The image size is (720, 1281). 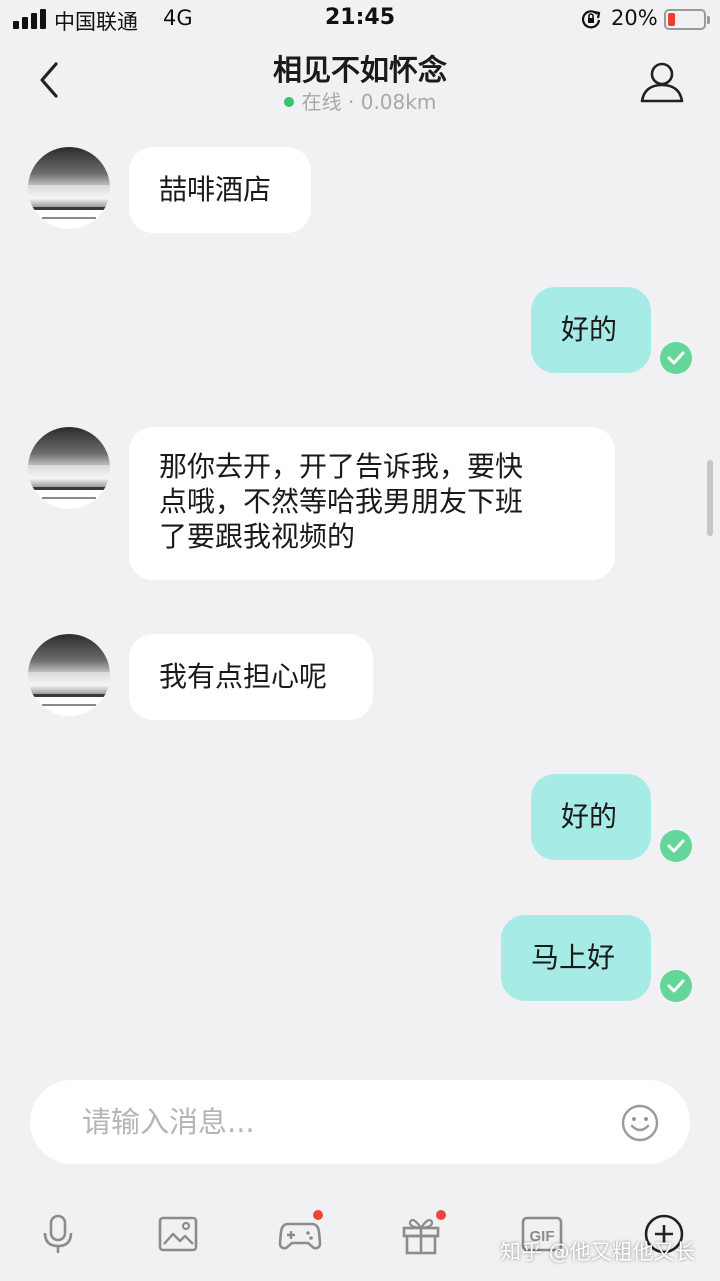 What do you see at coordinates (369, 102) in the screenshot?
I see `online-status-text: 在线 · 0.08km` at bounding box center [369, 102].